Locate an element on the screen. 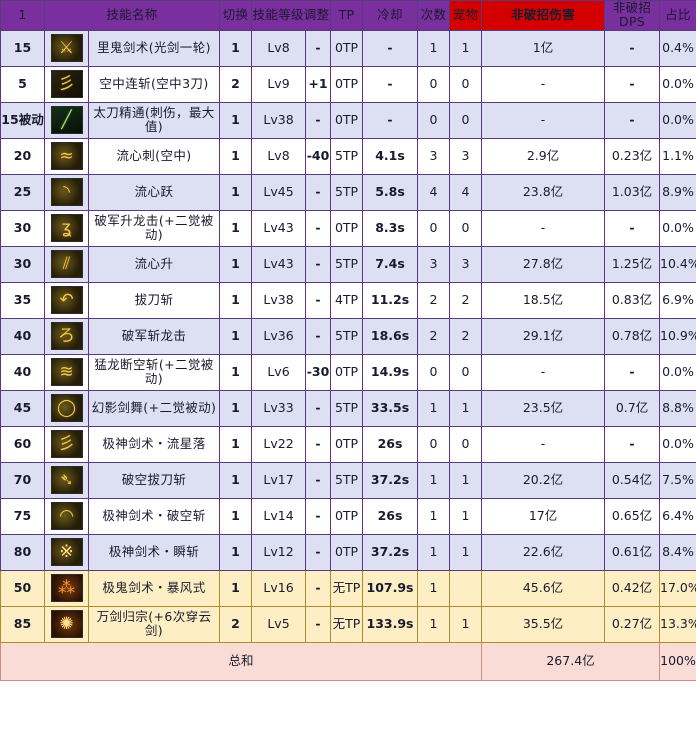  count-cell: 2 is located at coordinates (434, 300).